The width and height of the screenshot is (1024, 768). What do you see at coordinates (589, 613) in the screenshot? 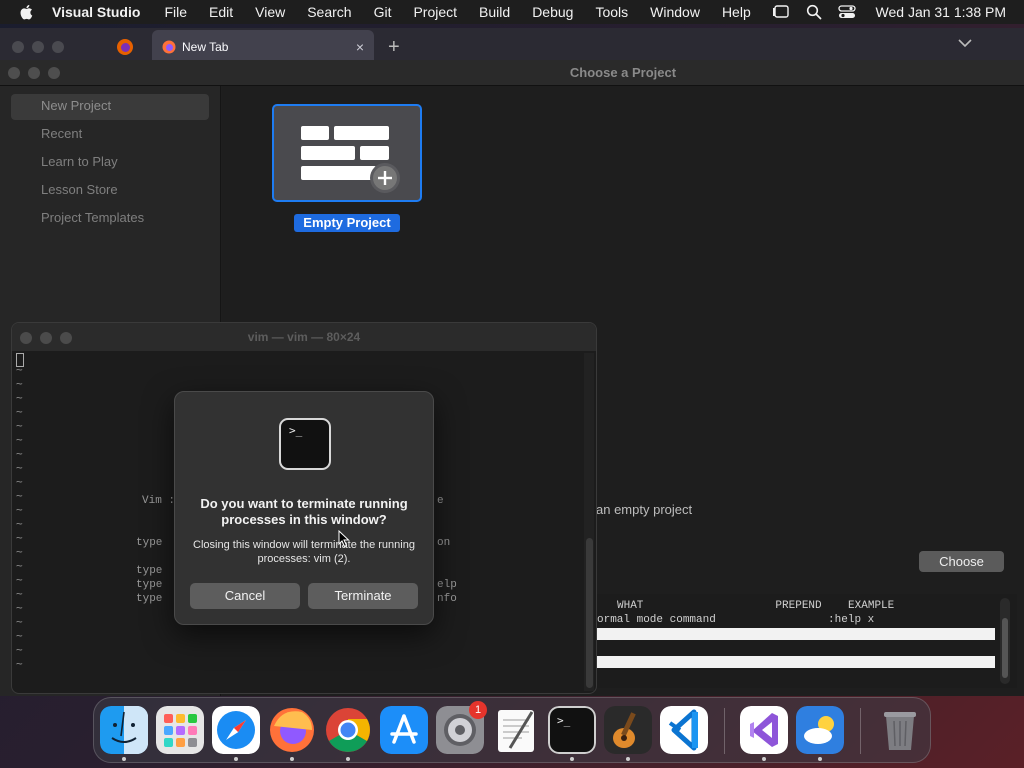
I see `terminal-scroll-thumb` at bounding box center [589, 613].